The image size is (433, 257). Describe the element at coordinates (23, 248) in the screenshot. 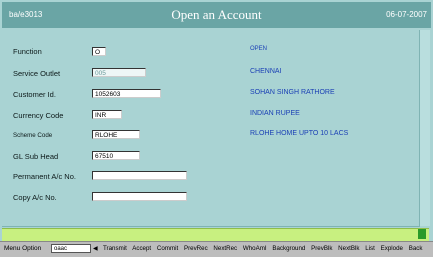

I see `menu-option-label: Menu Option` at that location.